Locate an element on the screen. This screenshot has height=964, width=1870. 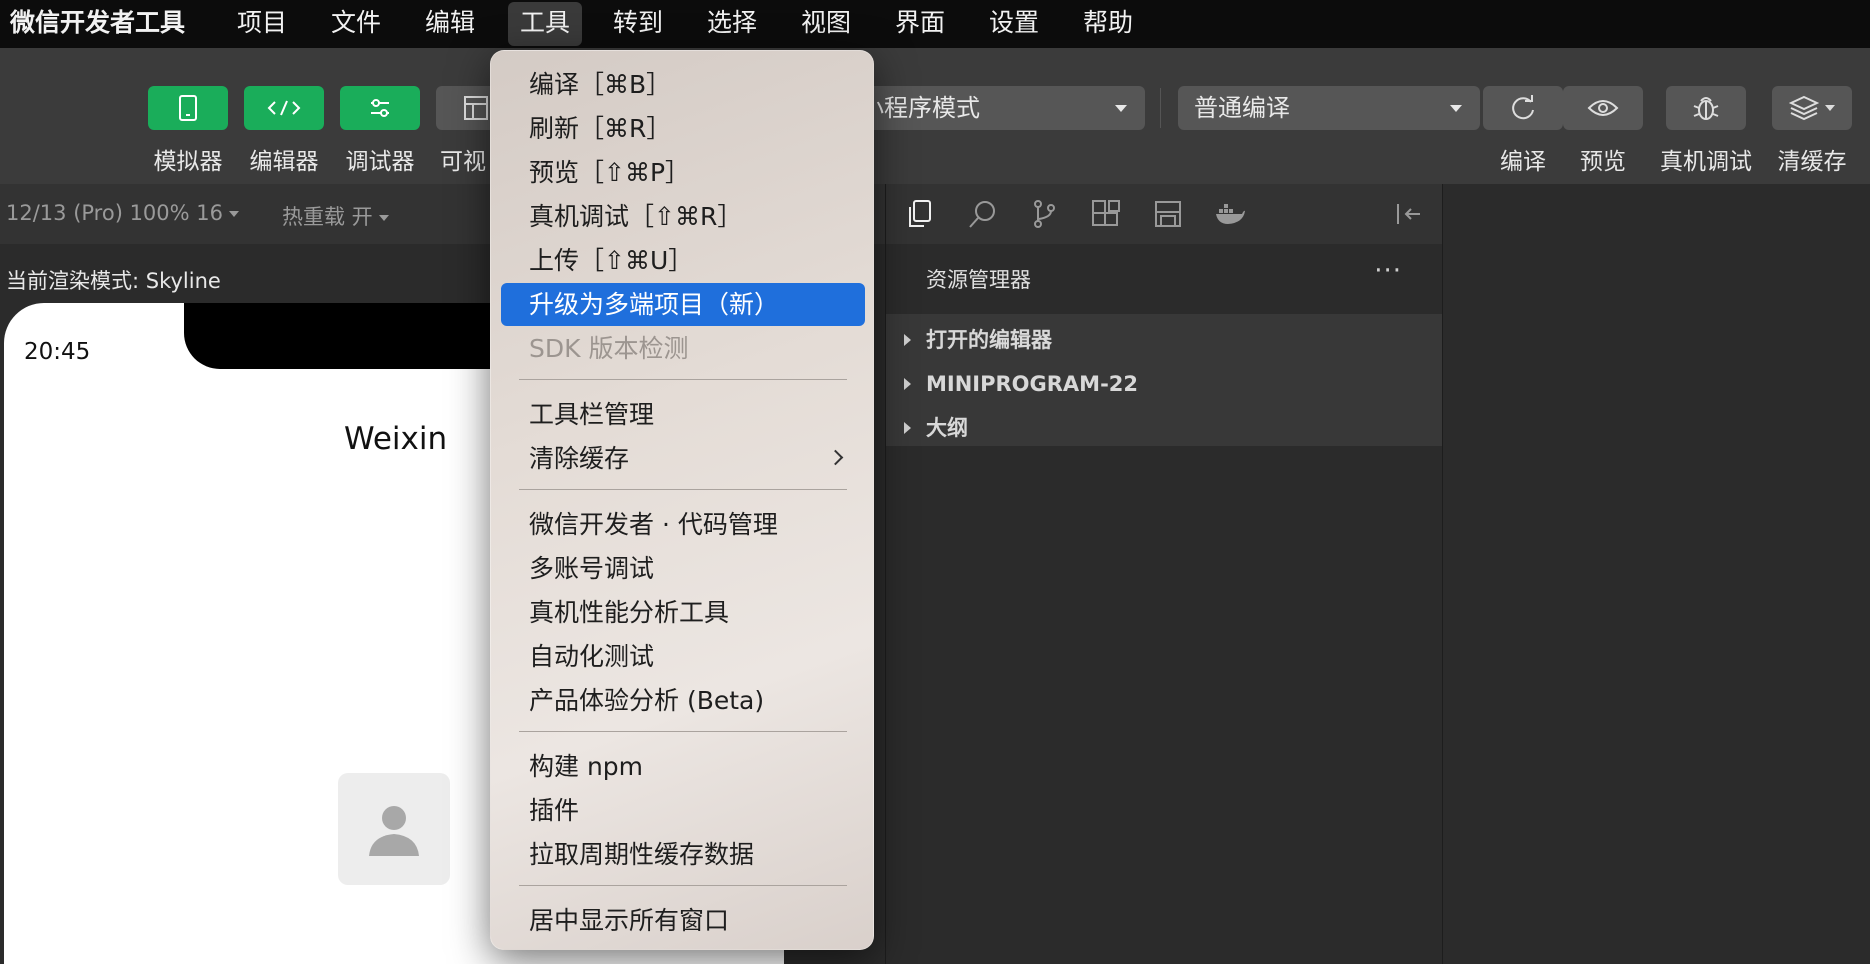
menu-goto: 转到 is located at coordinates (638, 24).